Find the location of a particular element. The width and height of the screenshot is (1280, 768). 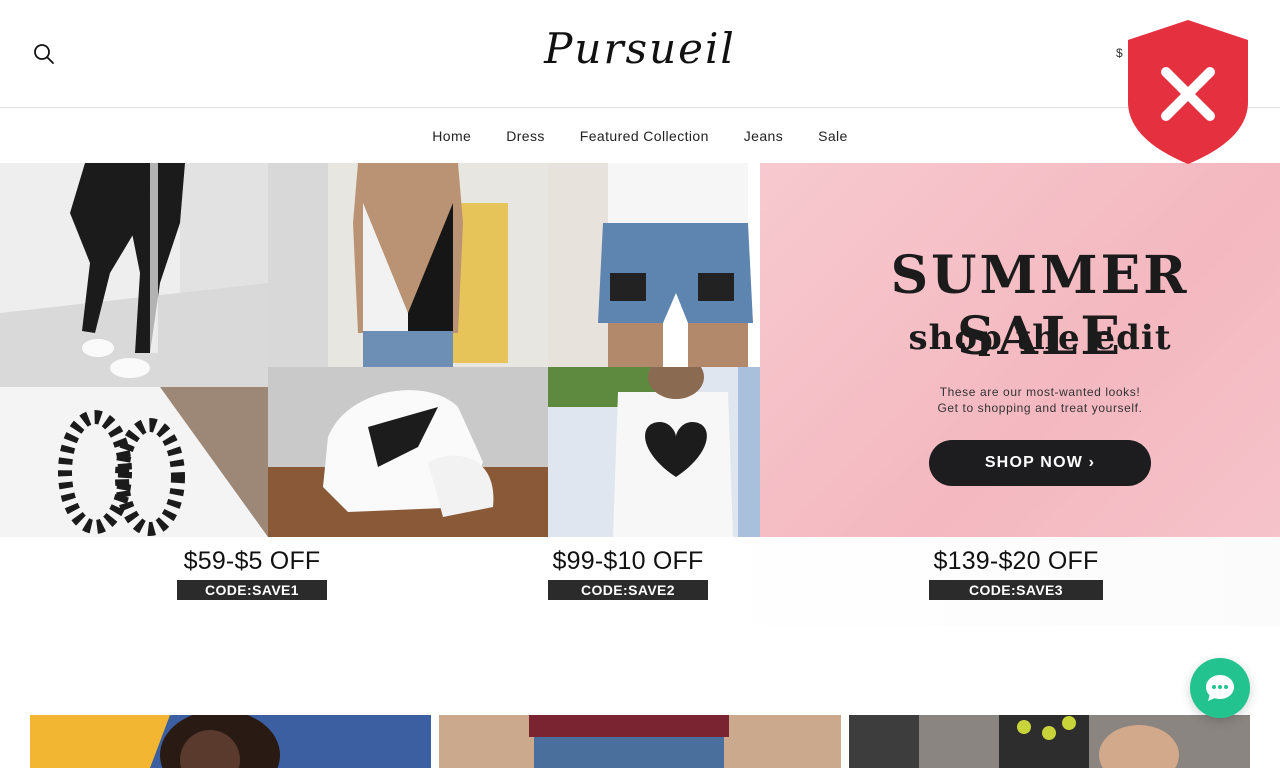

offer-code: CODE:SAVE1 is located at coordinates (252, 590).